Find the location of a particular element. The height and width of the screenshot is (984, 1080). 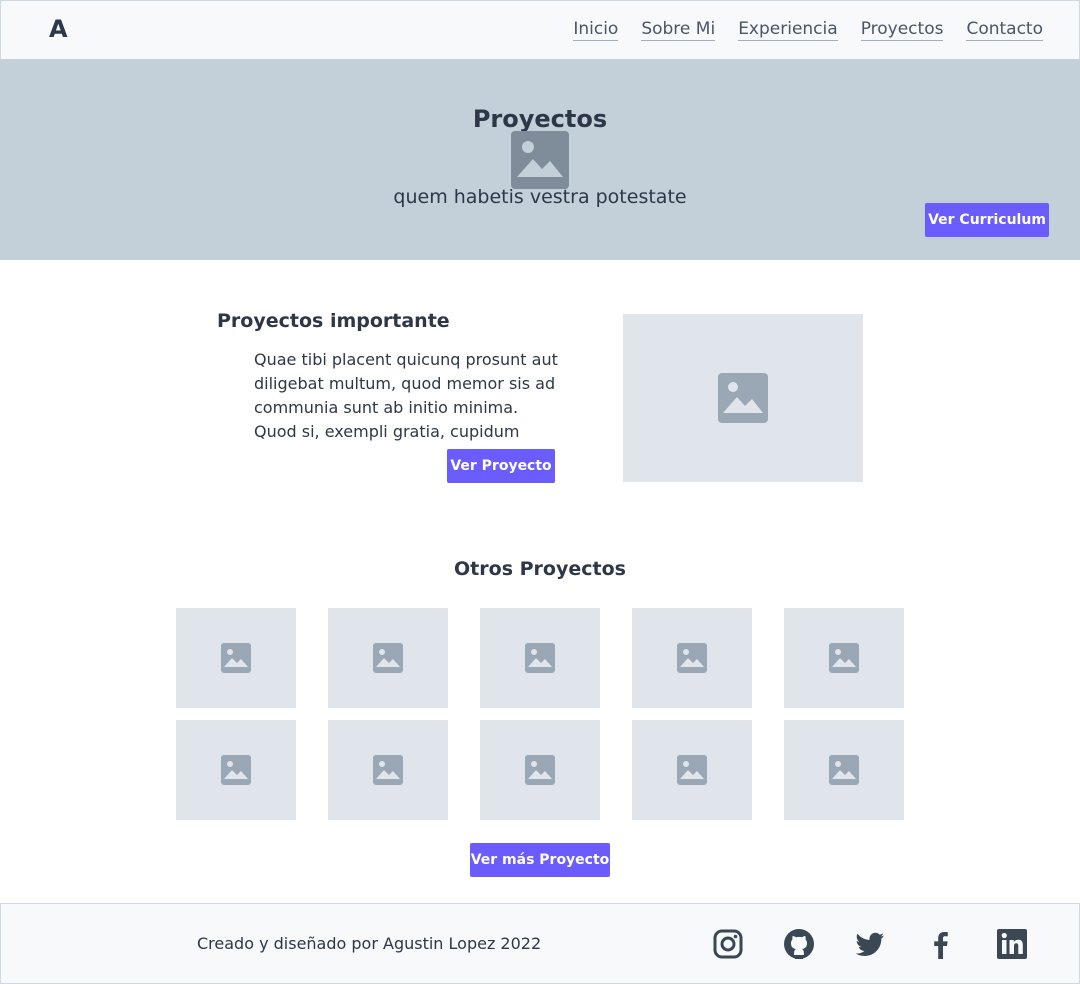

featured-project-title: Proyectos importante is located at coordinates (333, 321).